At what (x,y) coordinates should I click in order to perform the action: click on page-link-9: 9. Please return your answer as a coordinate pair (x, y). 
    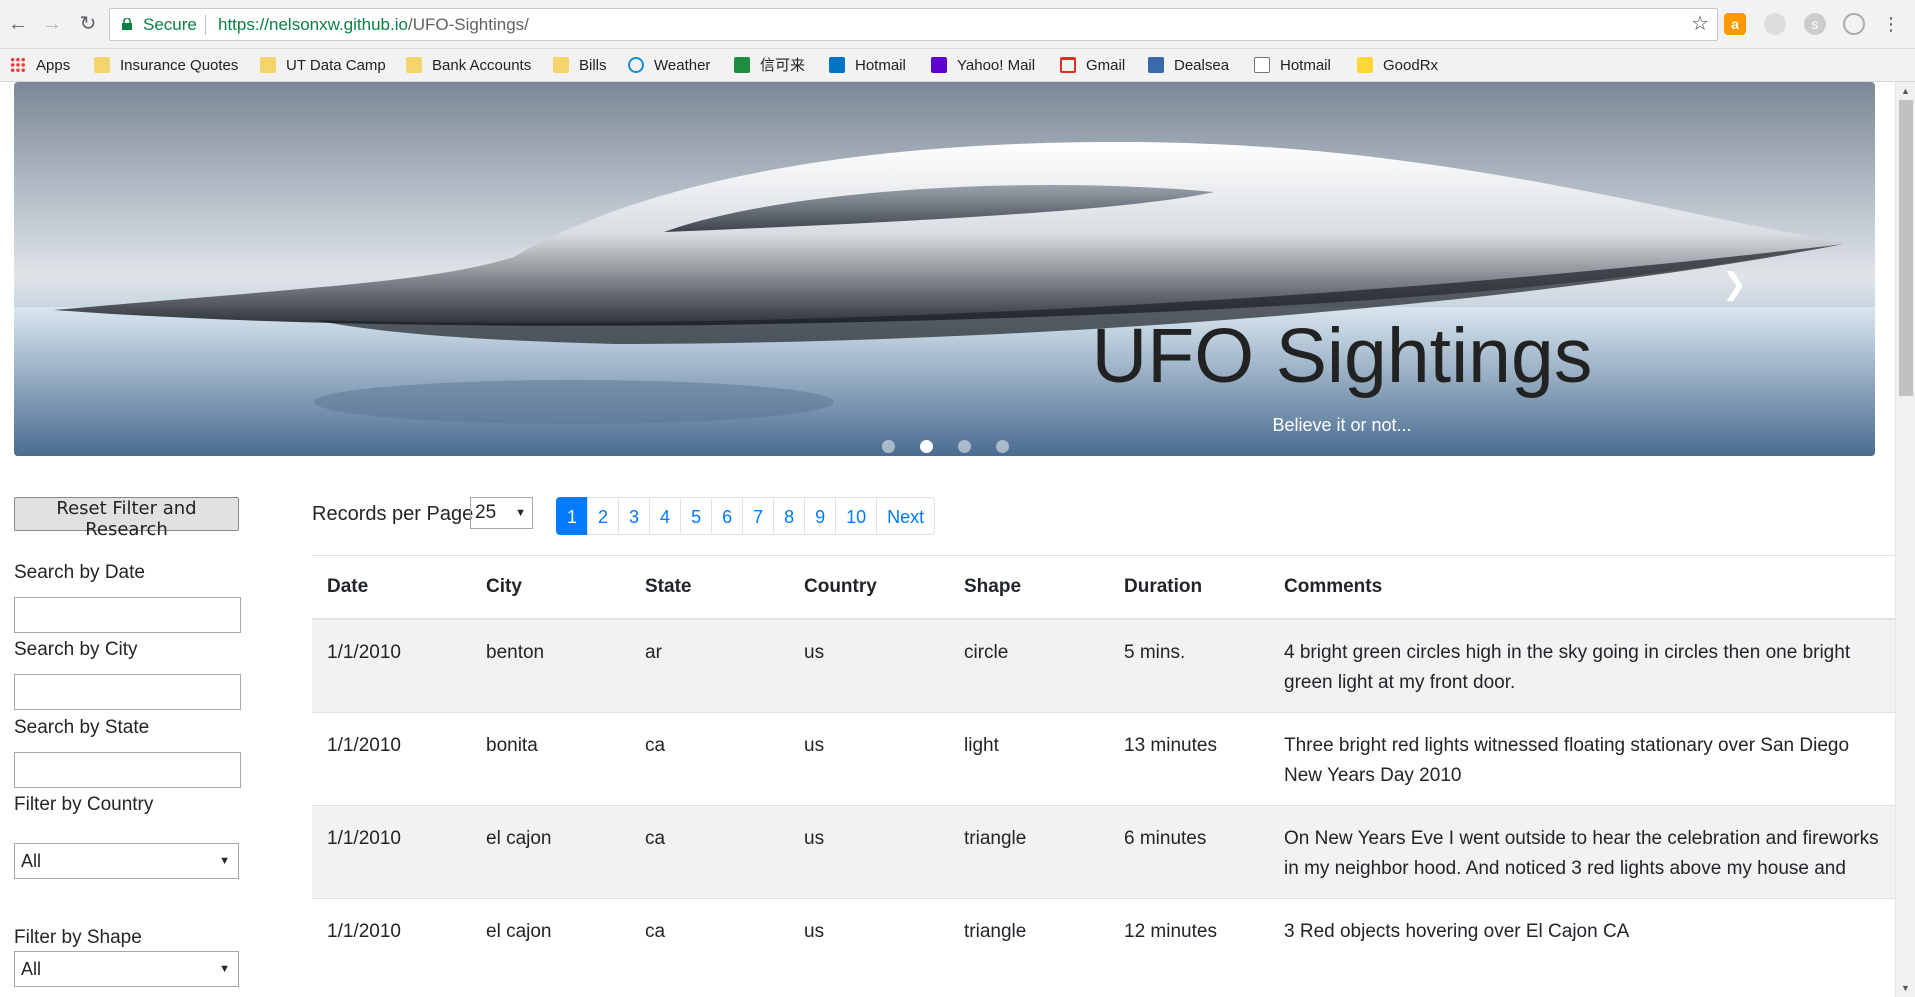
    Looking at the image, I should click on (820, 516).